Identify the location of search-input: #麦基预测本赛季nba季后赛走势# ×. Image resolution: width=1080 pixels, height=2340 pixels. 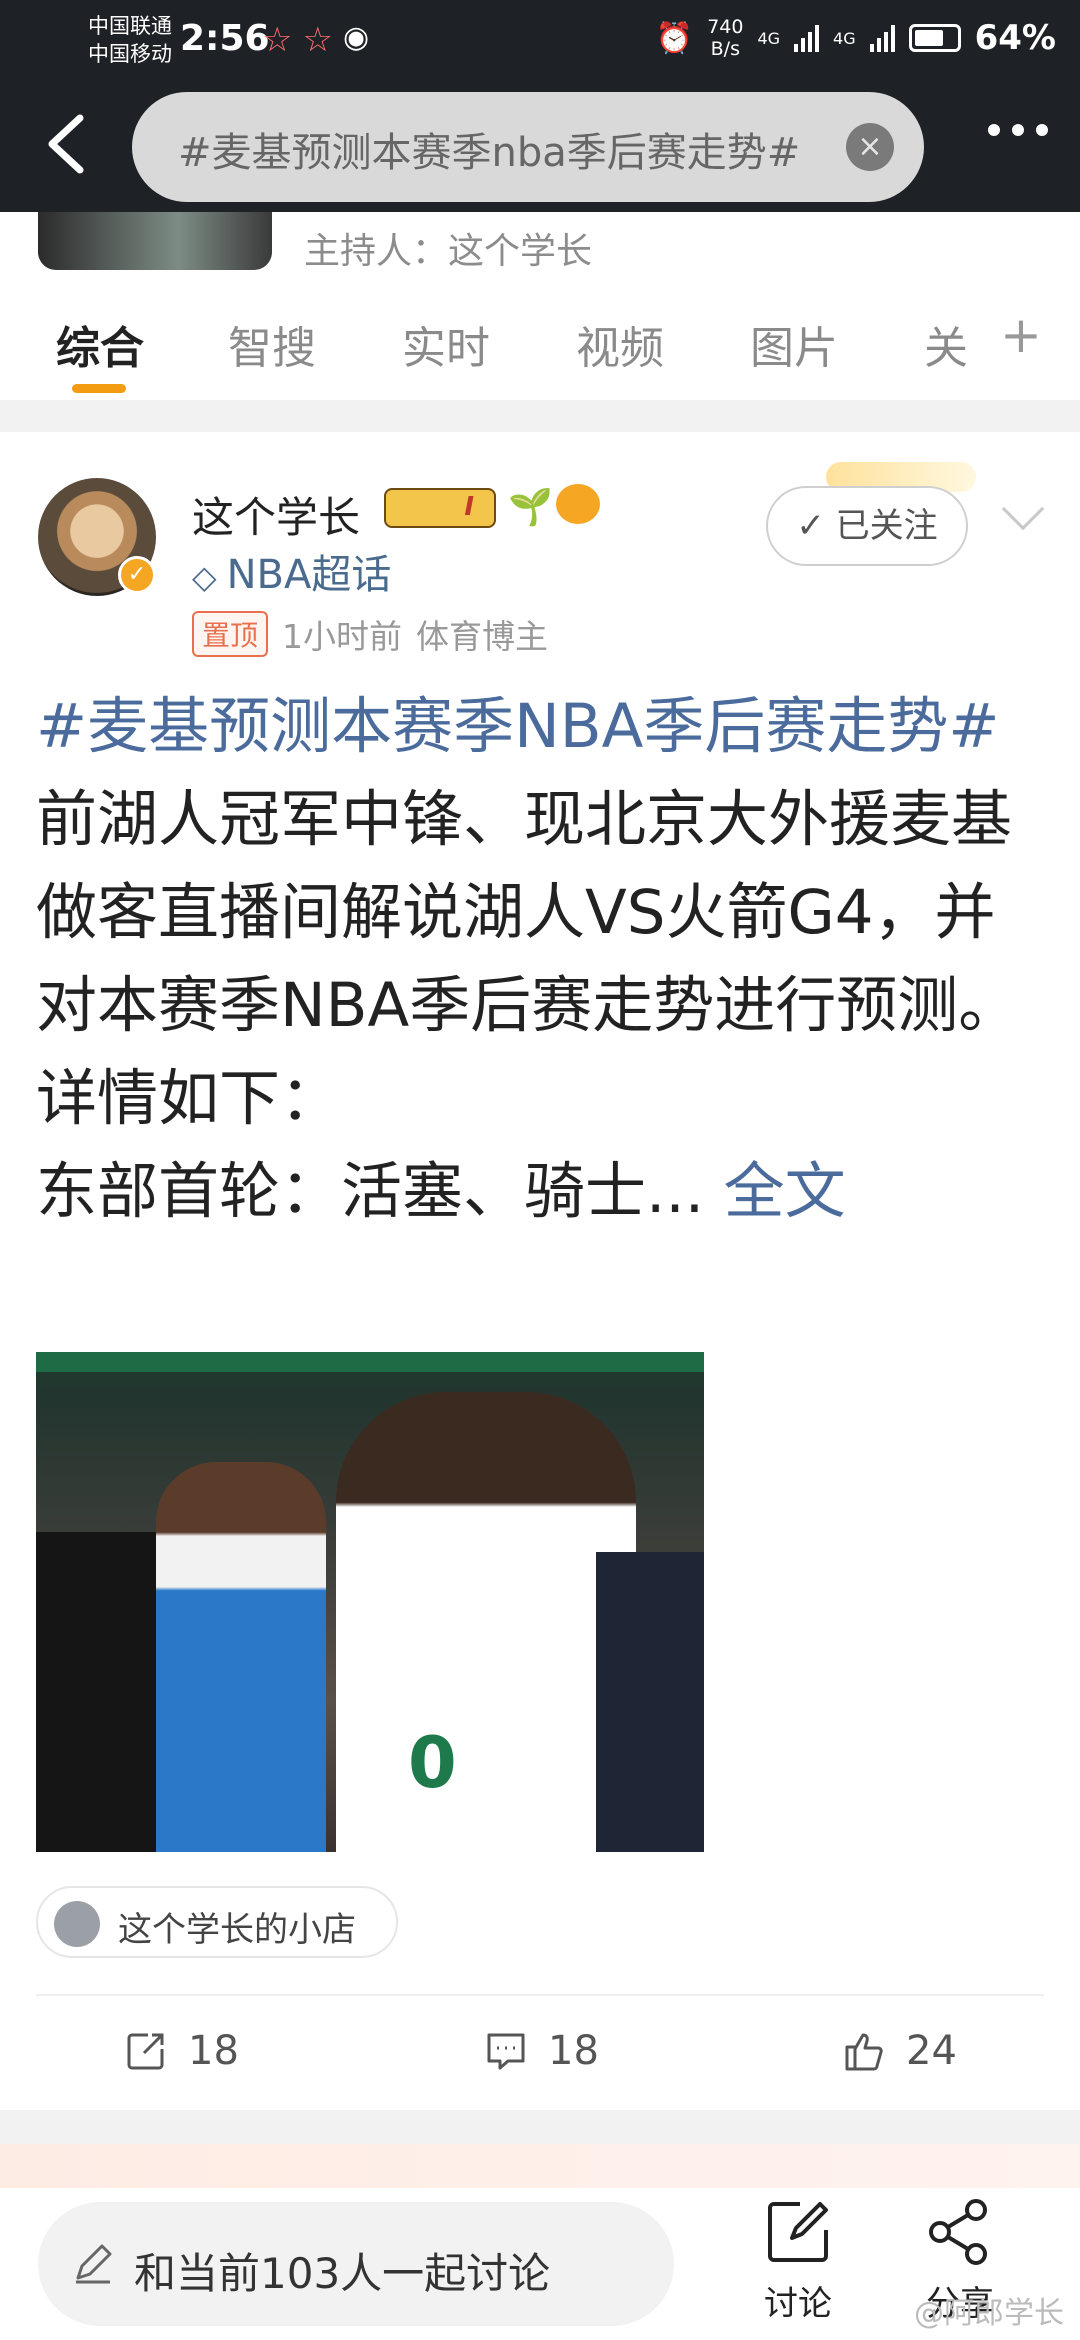
(528, 147).